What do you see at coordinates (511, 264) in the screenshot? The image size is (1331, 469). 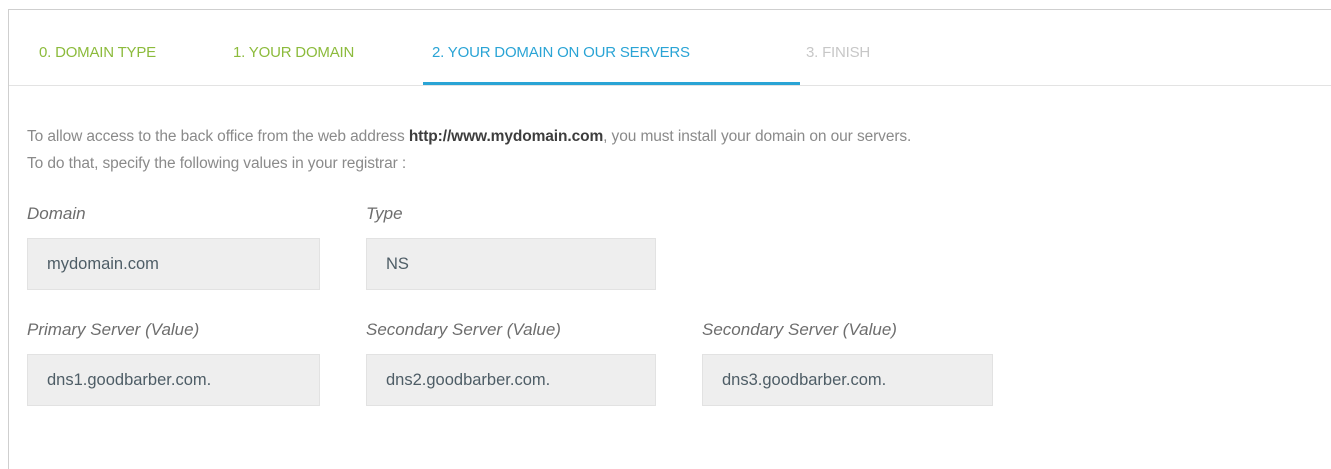 I see `type-value-field: NS` at bounding box center [511, 264].